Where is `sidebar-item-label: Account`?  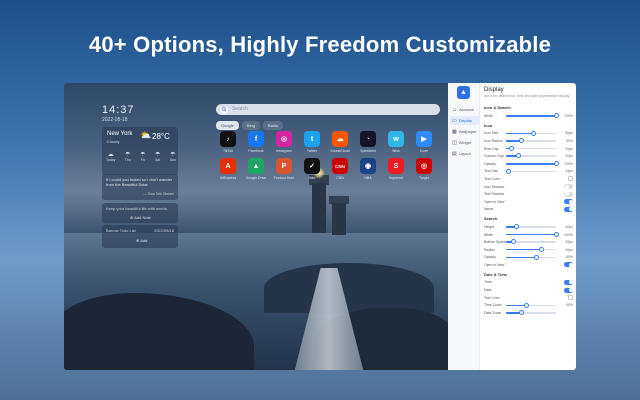 sidebar-item-label: Account is located at coordinates (466, 109).